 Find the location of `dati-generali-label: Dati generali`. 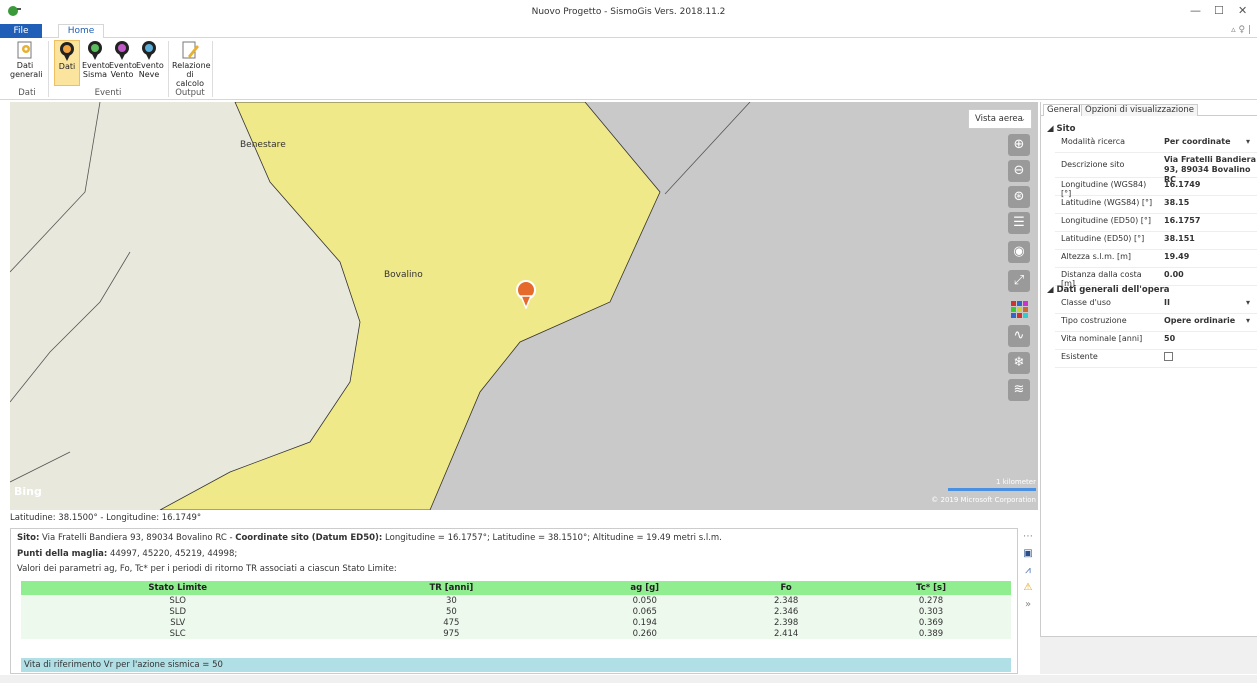

dati-generali-label: Dati generali is located at coordinates (26, 70).